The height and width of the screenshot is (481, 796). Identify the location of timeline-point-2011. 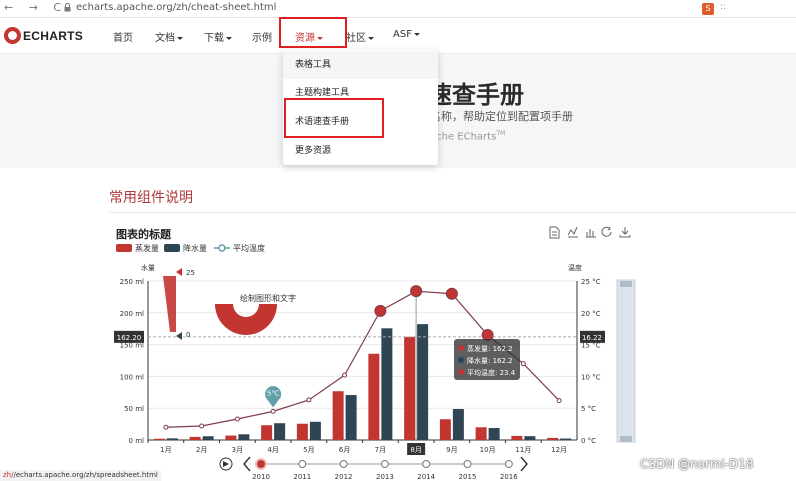
(302, 464).